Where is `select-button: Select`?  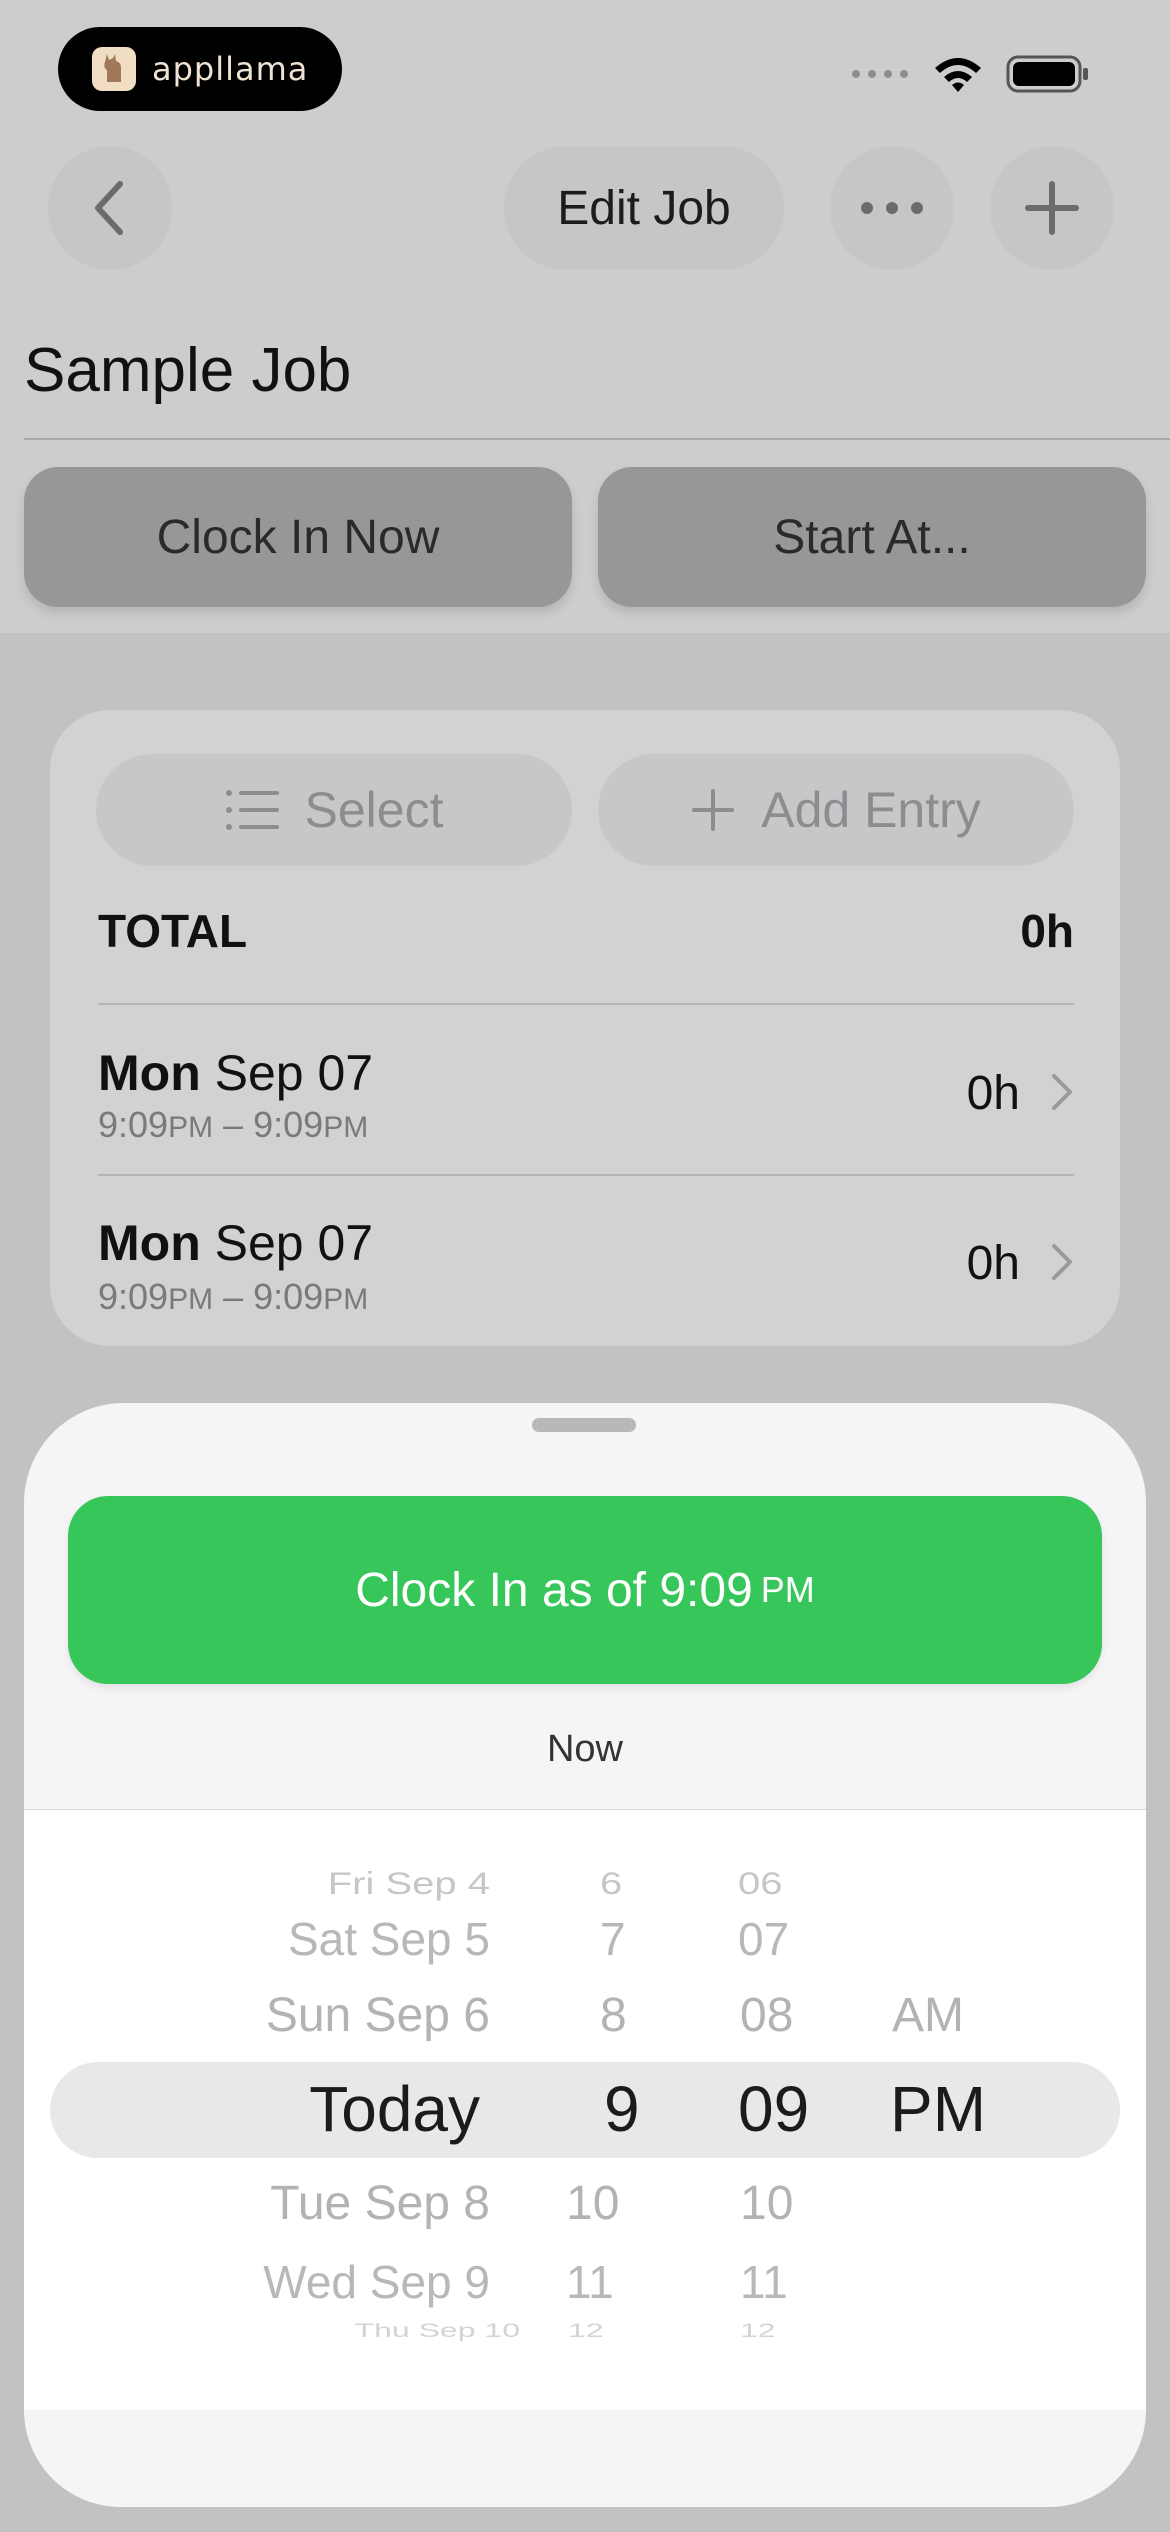 select-button: Select is located at coordinates (334, 810).